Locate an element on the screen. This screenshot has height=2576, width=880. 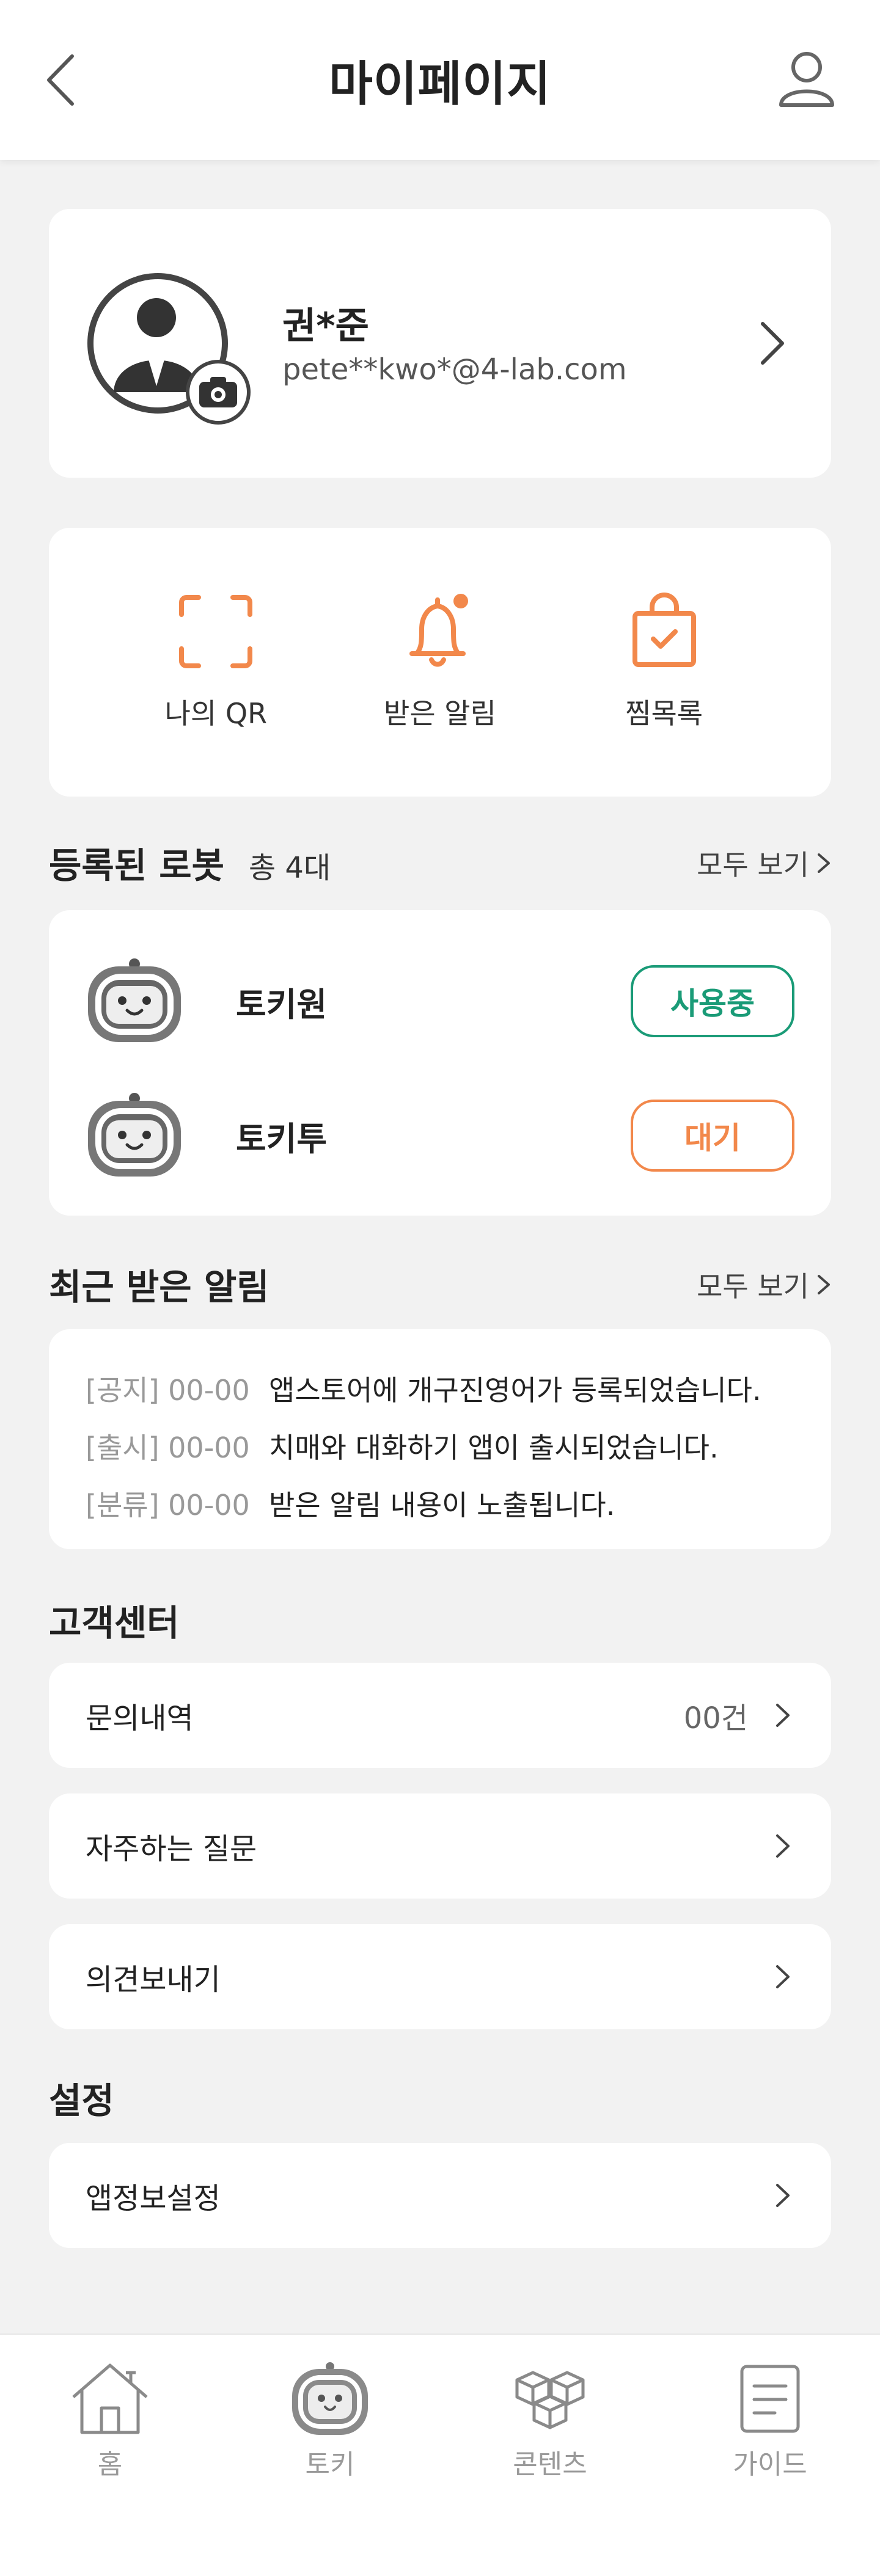
notice-item: [공지] 00-00 앱스토어에 개구진영어가 등록되었습니다. is located at coordinates (459, 1388).